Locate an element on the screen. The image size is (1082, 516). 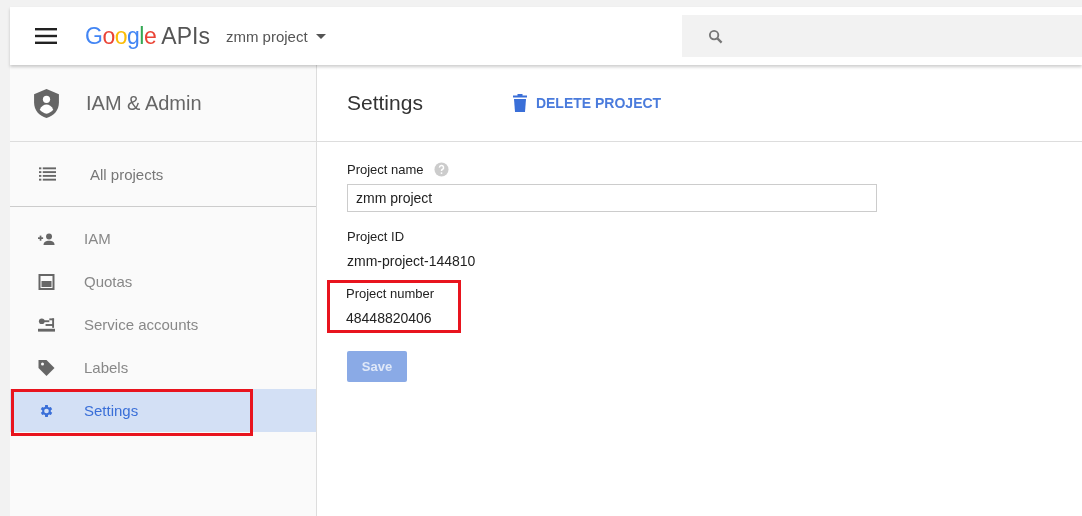
caret-icon is located at coordinates (320, 36).